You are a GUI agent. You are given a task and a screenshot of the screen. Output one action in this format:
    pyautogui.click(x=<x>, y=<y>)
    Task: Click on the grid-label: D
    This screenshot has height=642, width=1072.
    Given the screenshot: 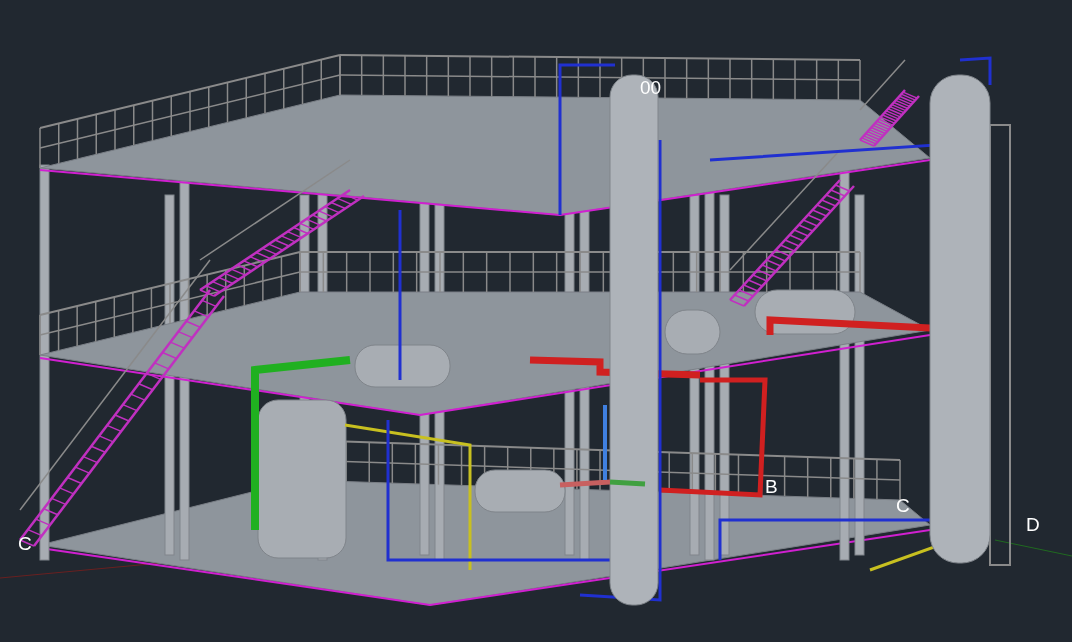 What is the action you would take?
    pyautogui.click(x=1033, y=524)
    